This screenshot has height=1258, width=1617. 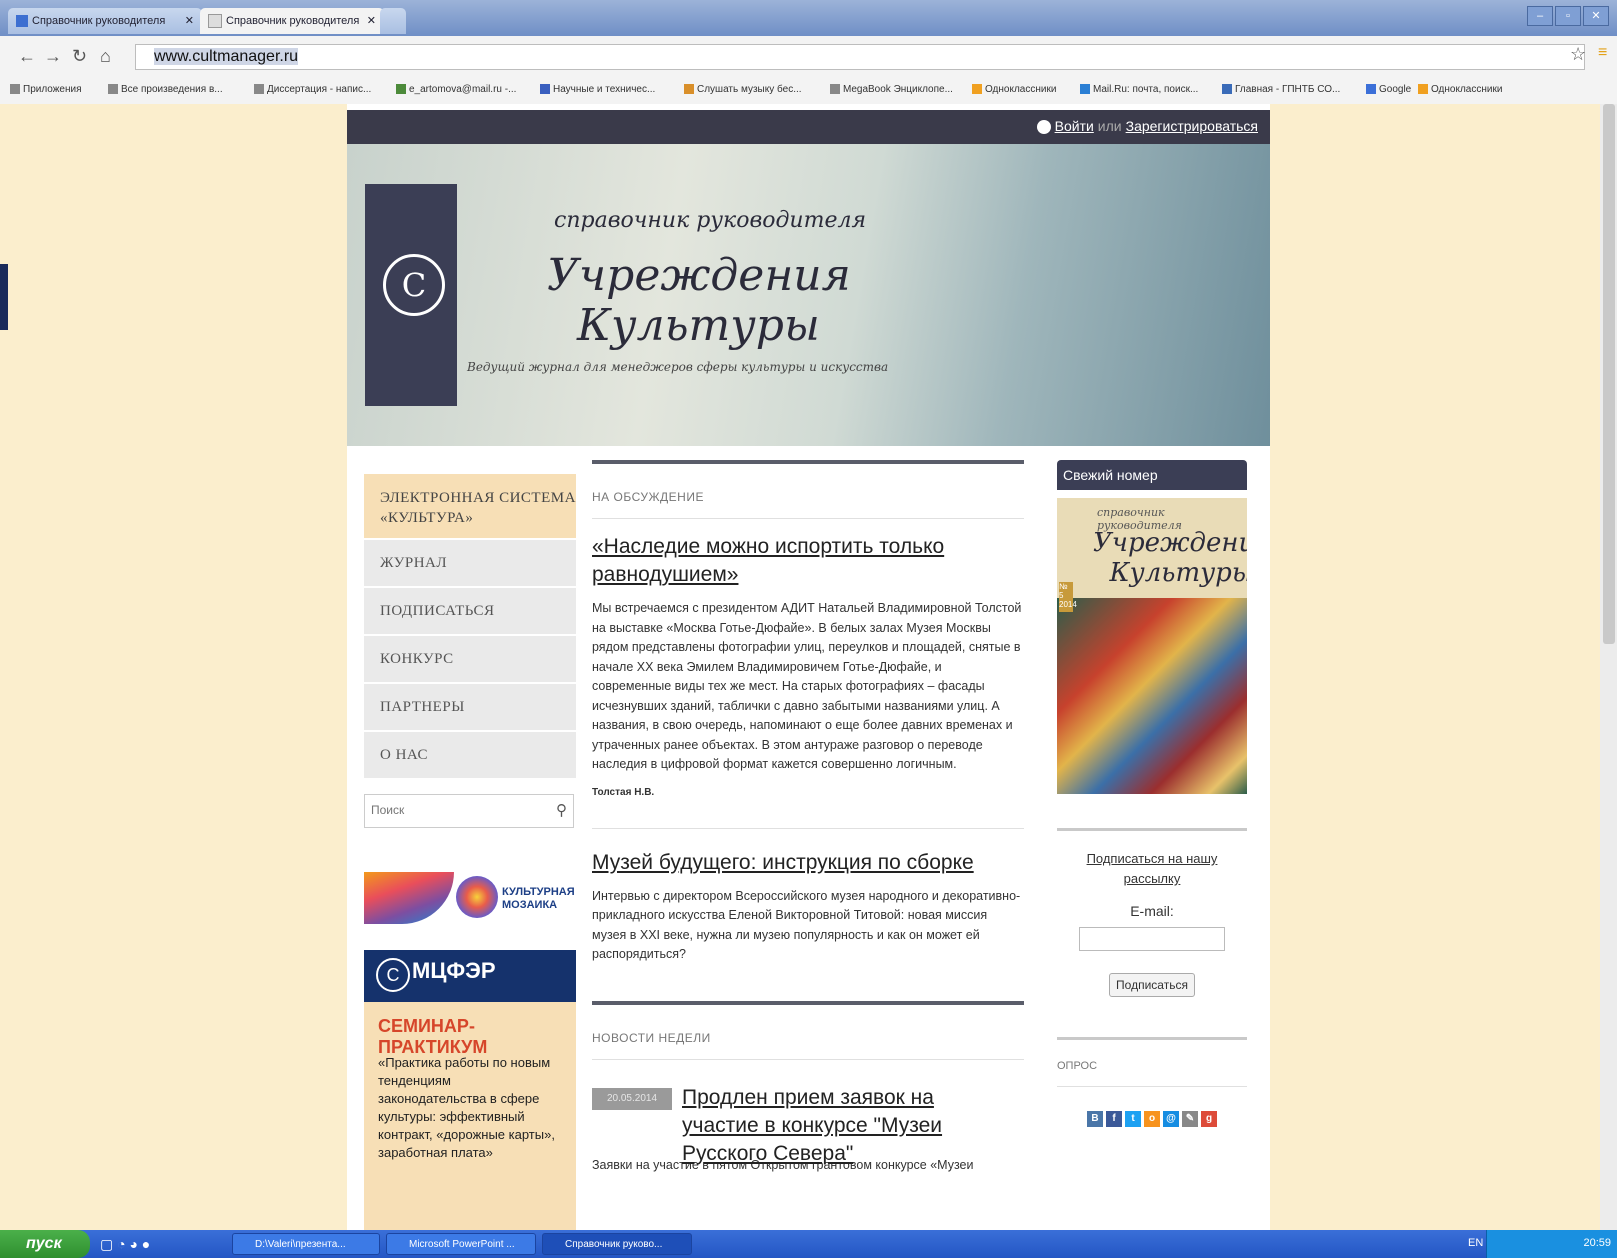 I want to click on mailru-icon: @, so click(x=1171, y=1119).